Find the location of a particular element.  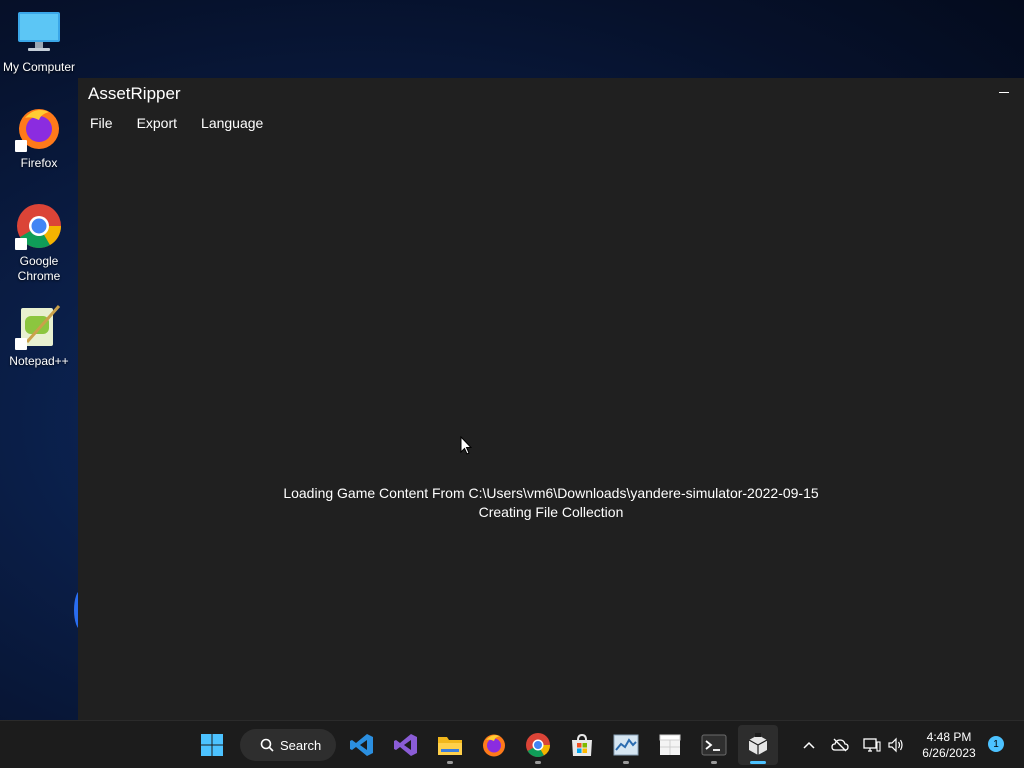

task-manager-icon is located at coordinates (626, 745).